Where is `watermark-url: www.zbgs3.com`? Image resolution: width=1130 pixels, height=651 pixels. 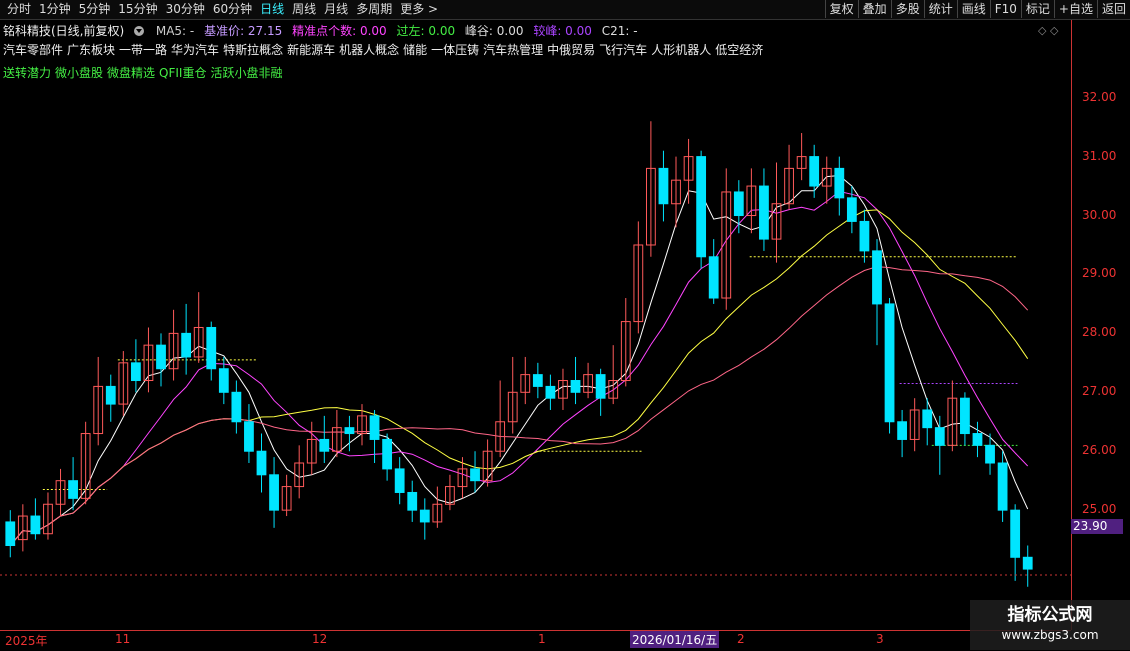 watermark-url: www.zbgs3.com is located at coordinates (1050, 635).